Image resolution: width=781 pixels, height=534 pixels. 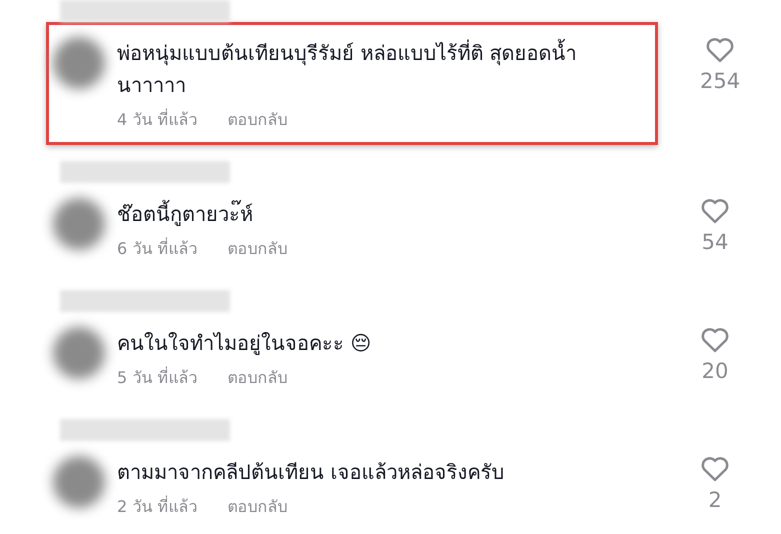 I want to click on comment-time: 6 วัน ที่แล้ว, so click(x=157, y=248).